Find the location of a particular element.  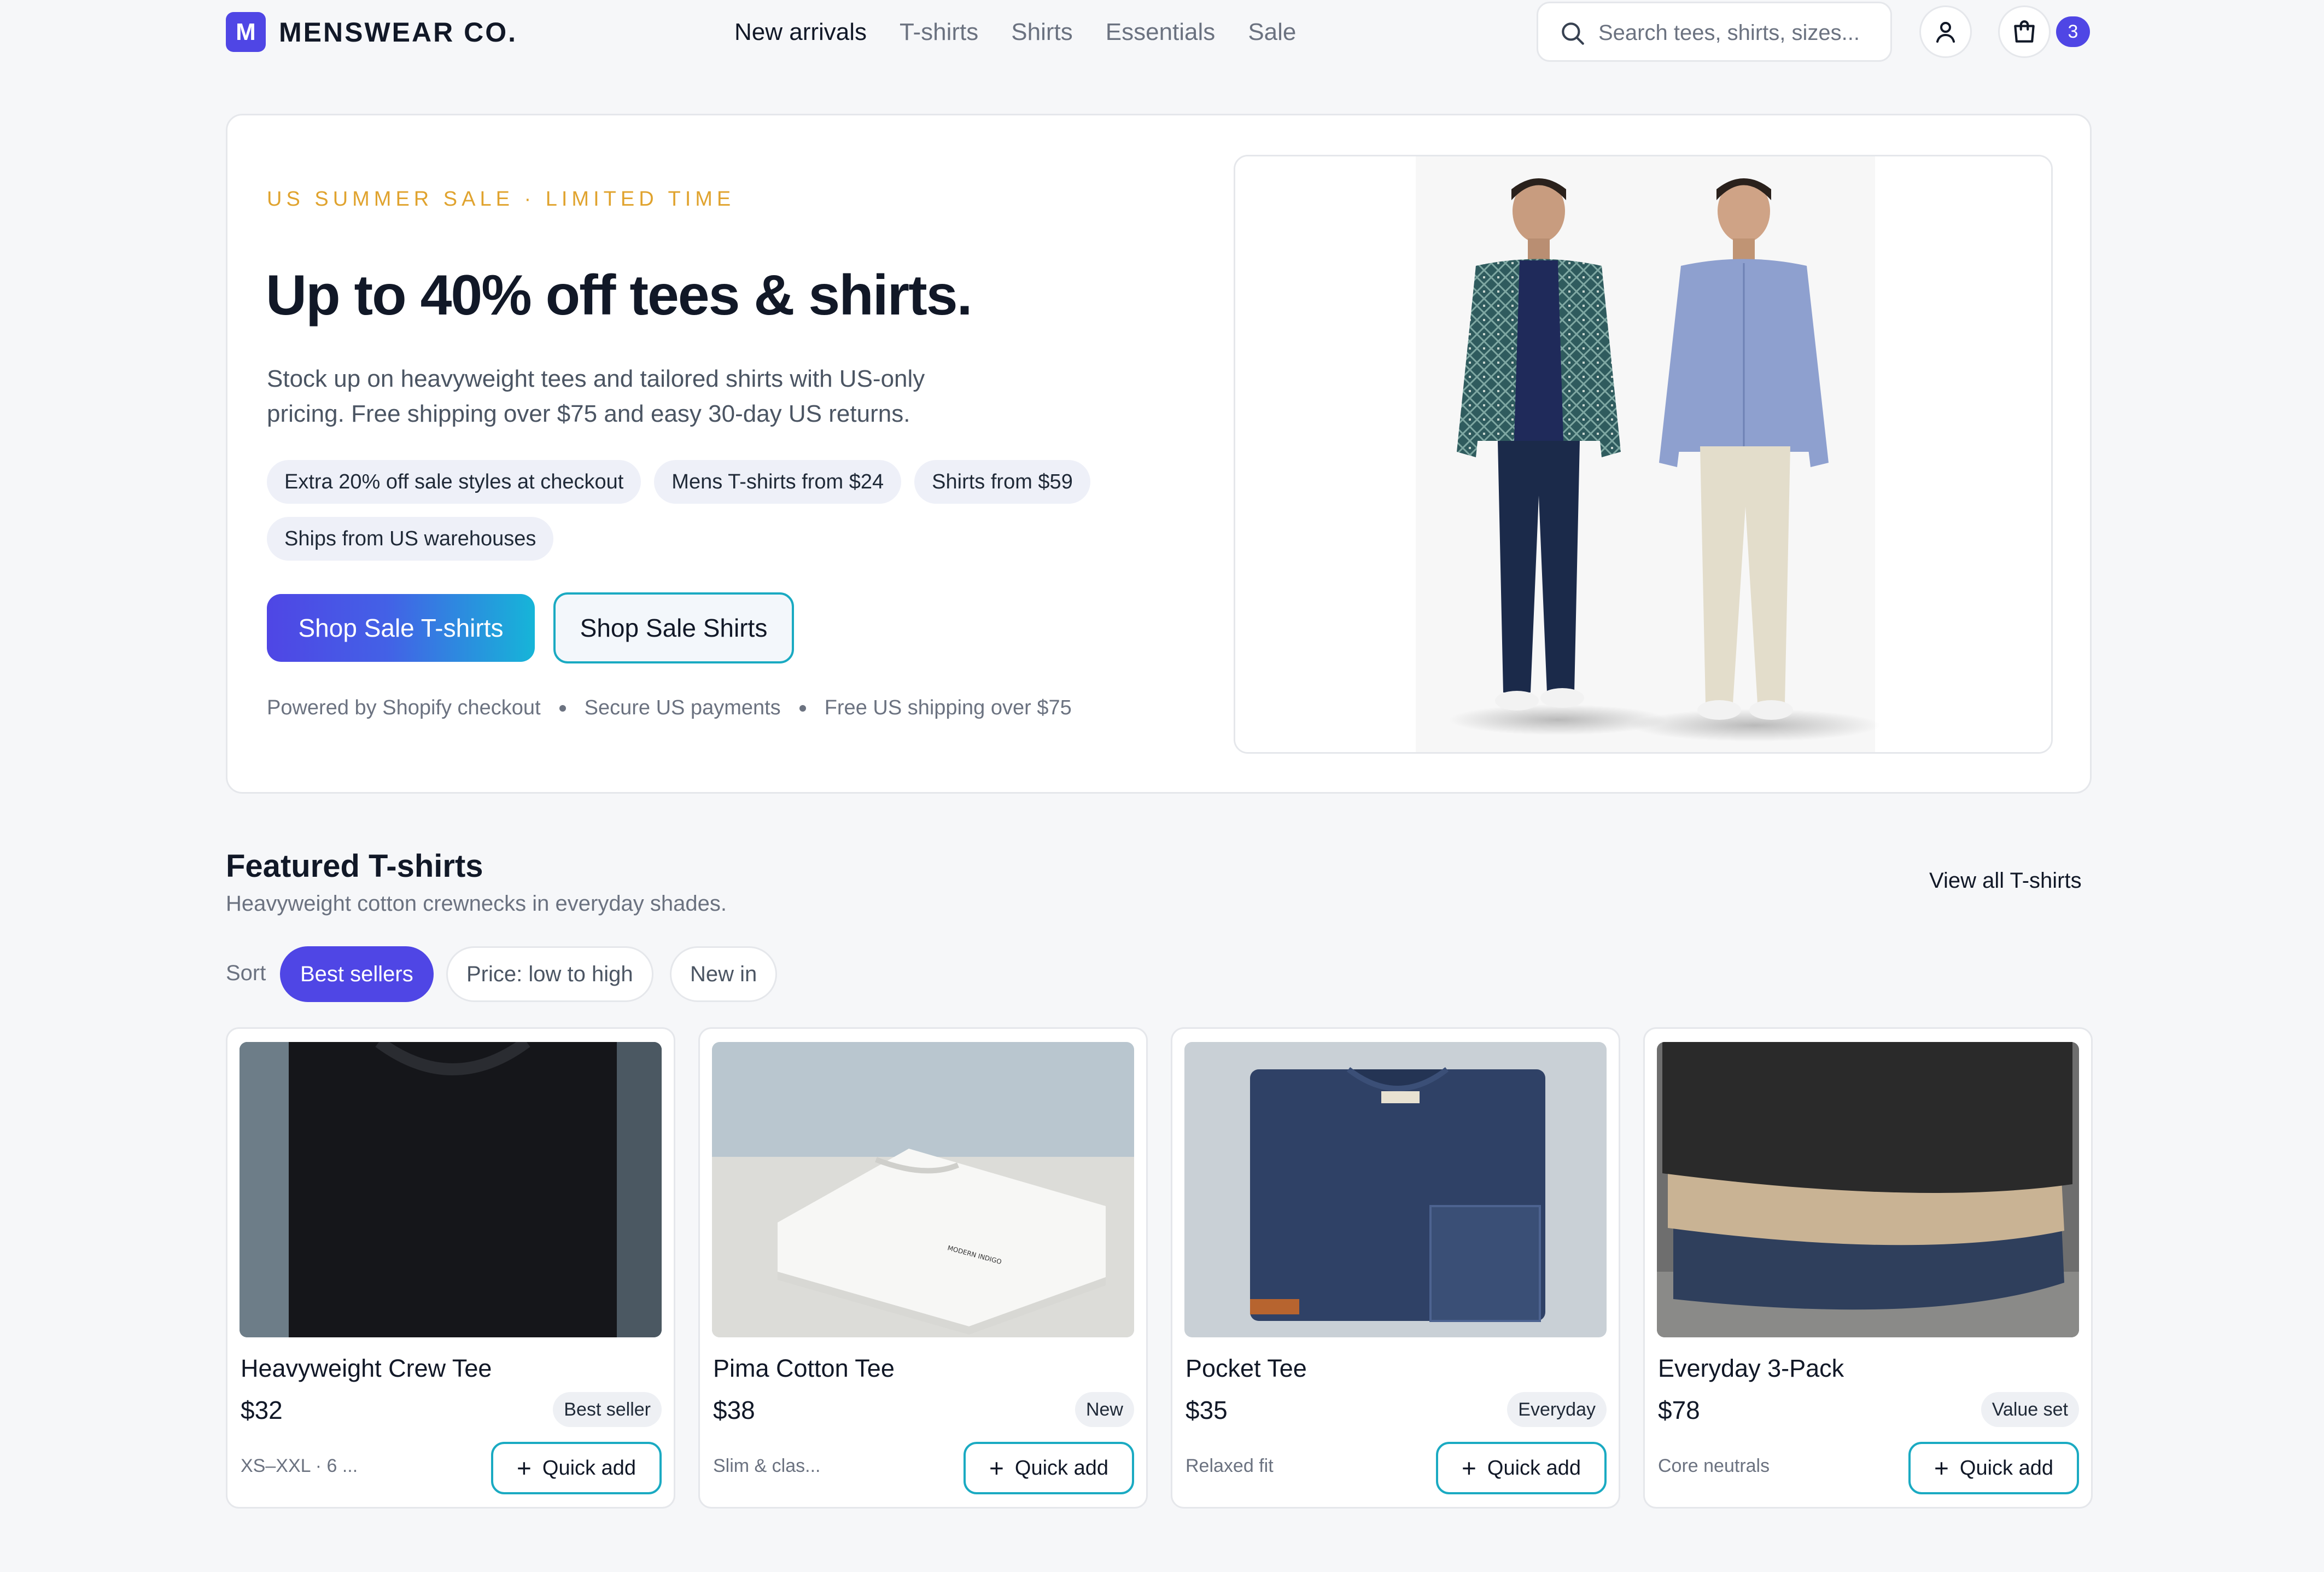

cart-count-badge: 3 is located at coordinates (2073, 31).